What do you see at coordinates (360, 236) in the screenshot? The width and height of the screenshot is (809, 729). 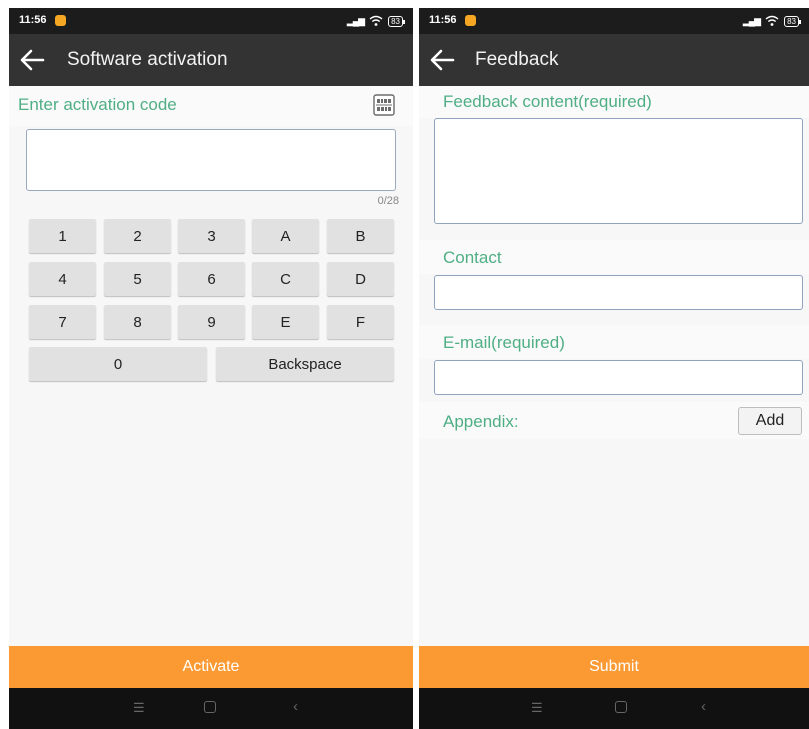 I see `key-b: B` at bounding box center [360, 236].